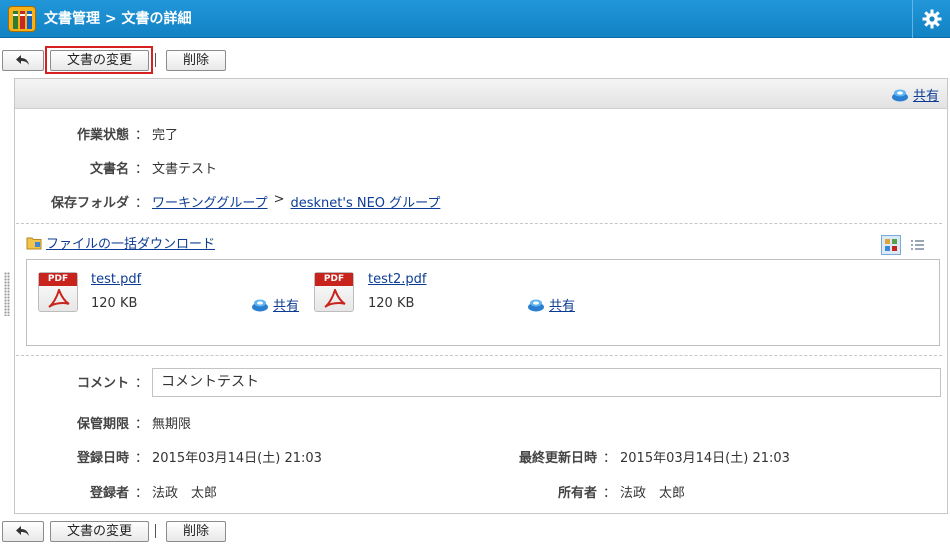 This screenshot has width=950, height=545. I want to click on folder-download-icon, so click(34, 243).